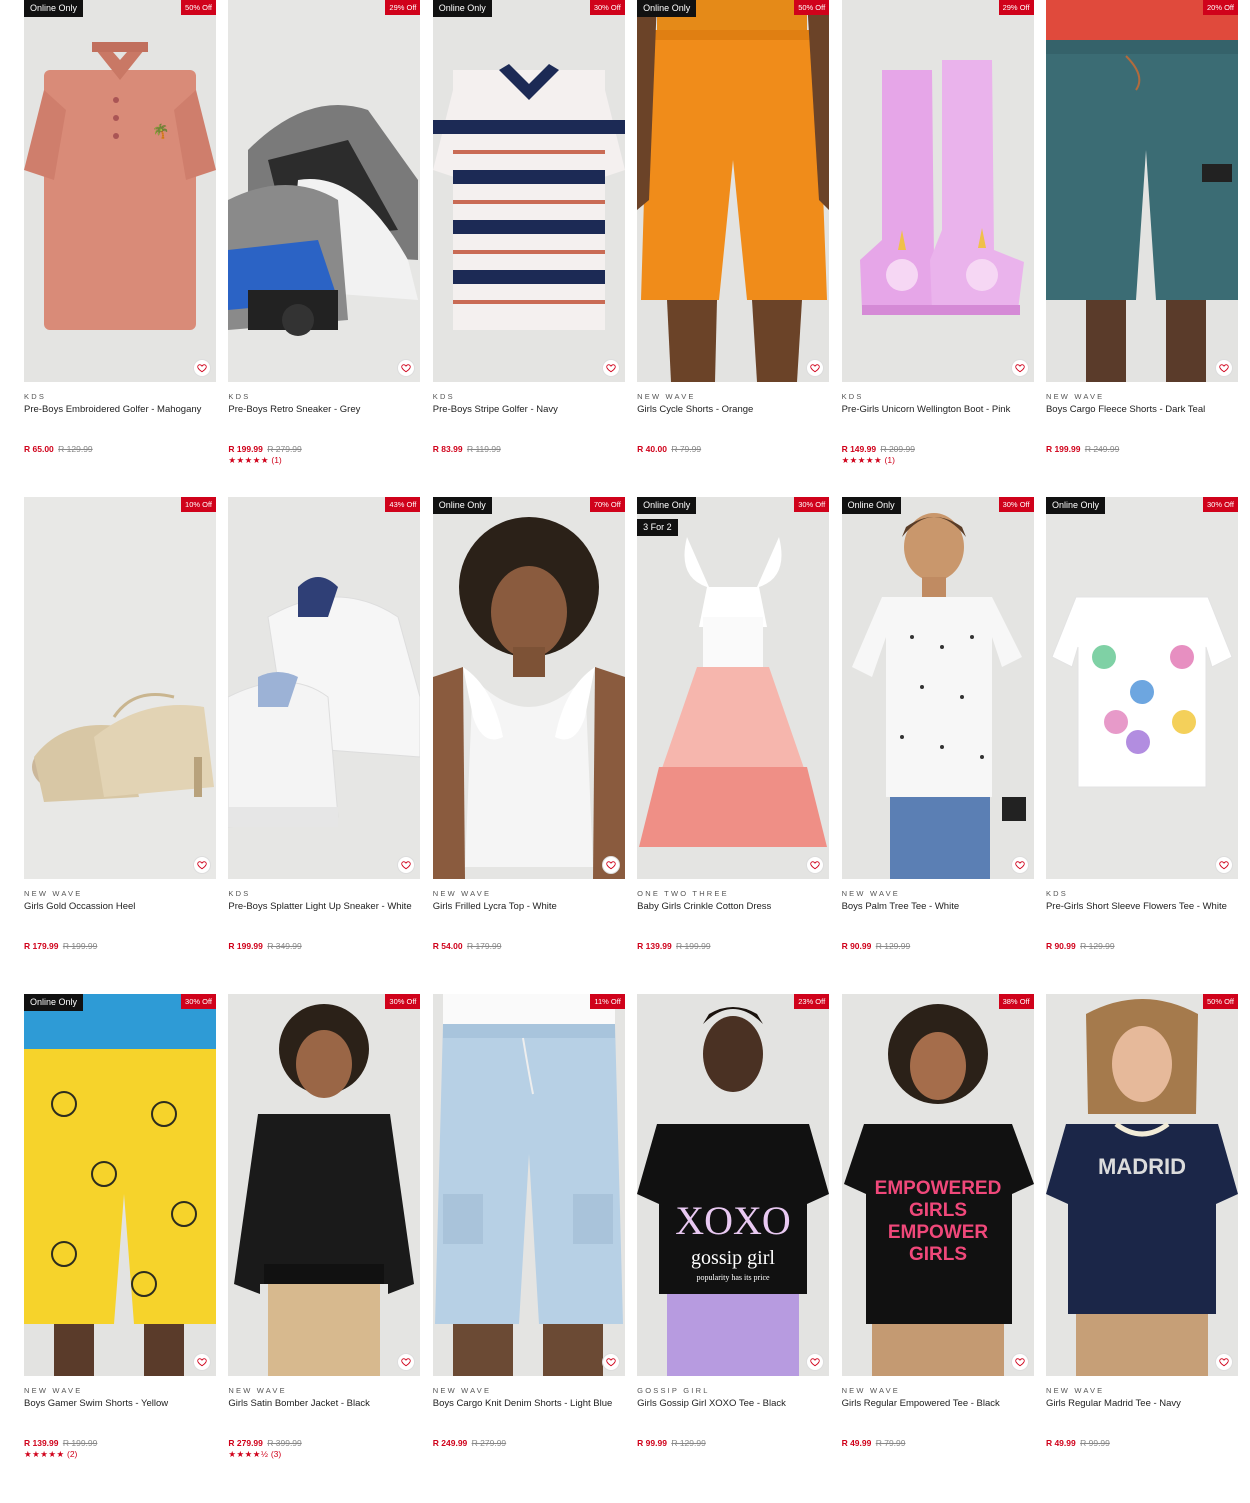 The width and height of the screenshot is (1250, 1503). What do you see at coordinates (733, 191) in the screenshot?
I see `product-image: Online Only 50% Off` at bounding box center [733, 191].